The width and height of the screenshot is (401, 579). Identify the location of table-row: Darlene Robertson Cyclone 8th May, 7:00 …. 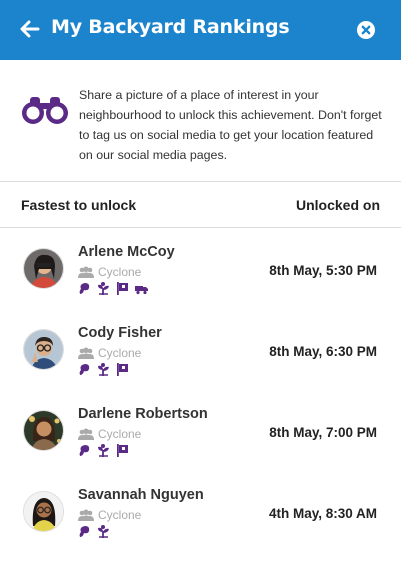
(200, 431).